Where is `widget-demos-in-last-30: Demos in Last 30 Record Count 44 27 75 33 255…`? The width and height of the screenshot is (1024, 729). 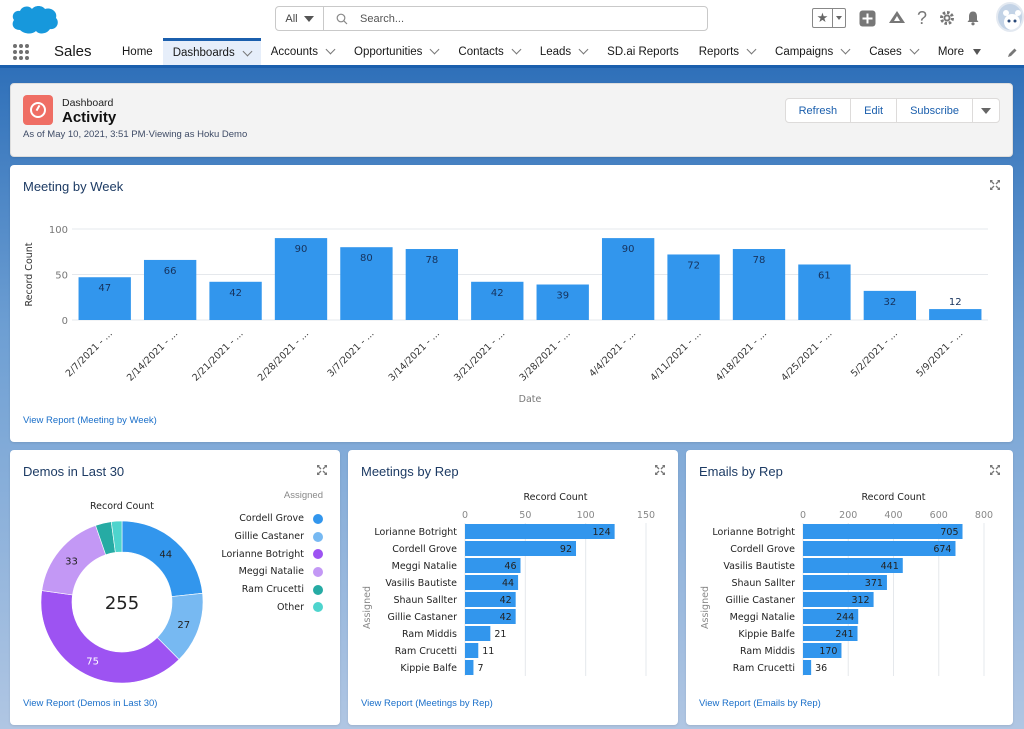
widget-demos-in-last-30: Demos in Last 30 Record Count 44 27 75 33 255… is located at coordinates (175, 587).